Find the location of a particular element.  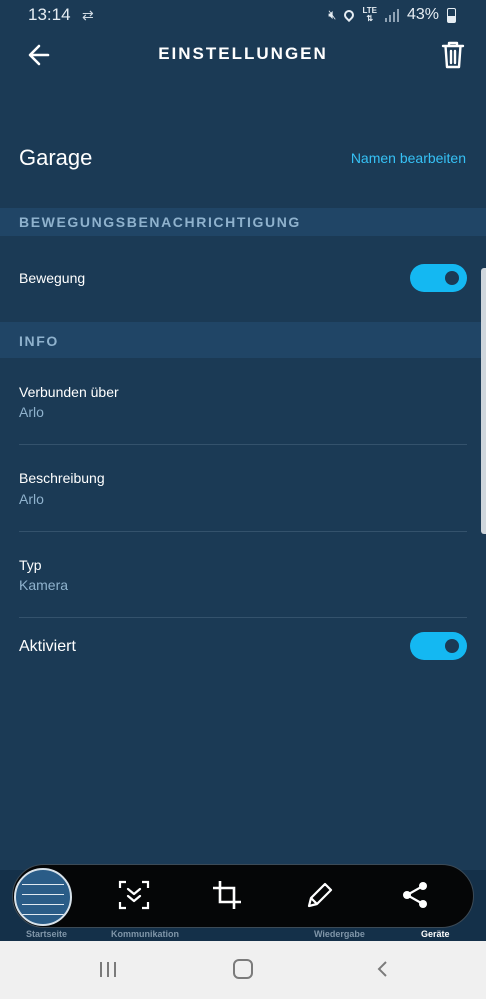

battery-icon is located at coordinates (451, 15).